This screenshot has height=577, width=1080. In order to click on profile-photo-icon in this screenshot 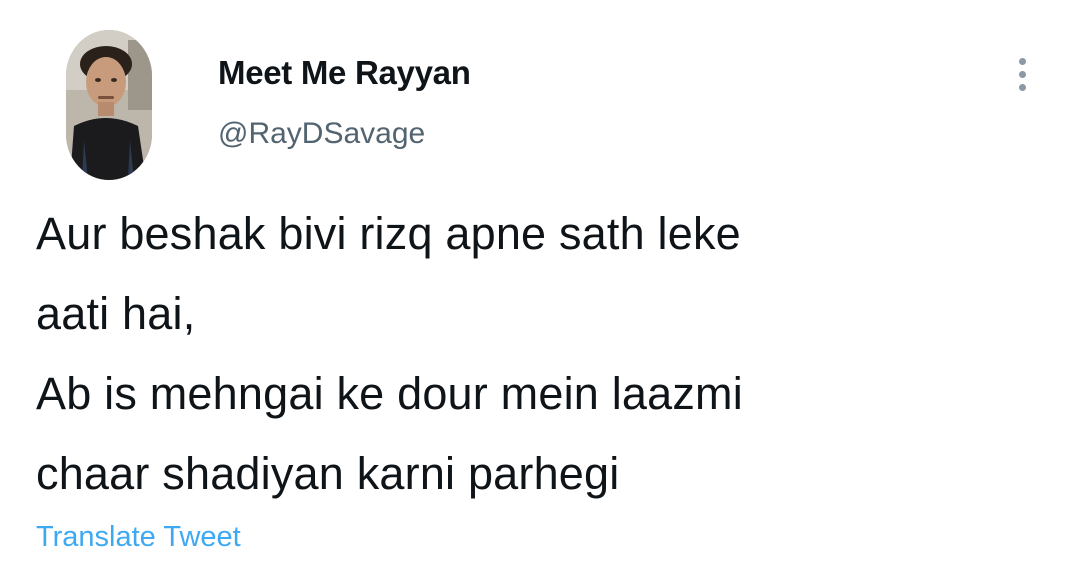, I will do `click(109, 105)`.